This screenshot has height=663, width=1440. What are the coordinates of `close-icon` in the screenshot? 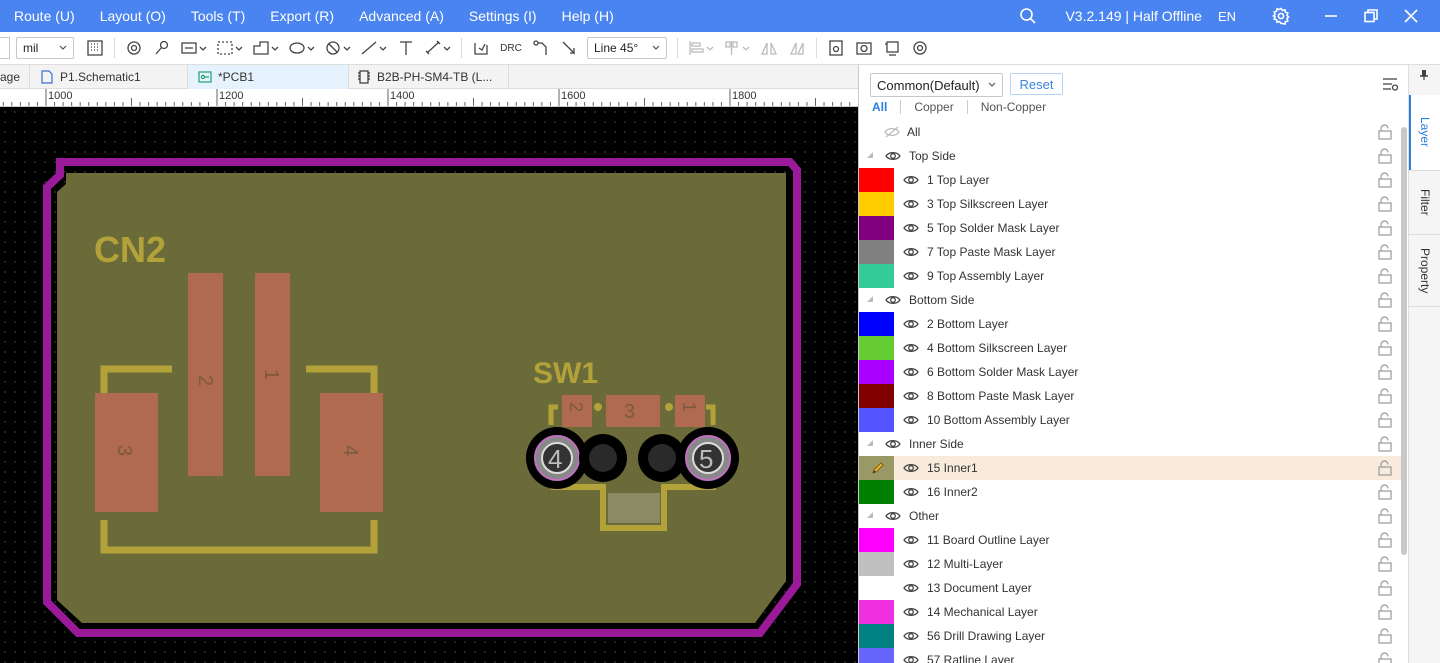 It's located at (1411, 16).